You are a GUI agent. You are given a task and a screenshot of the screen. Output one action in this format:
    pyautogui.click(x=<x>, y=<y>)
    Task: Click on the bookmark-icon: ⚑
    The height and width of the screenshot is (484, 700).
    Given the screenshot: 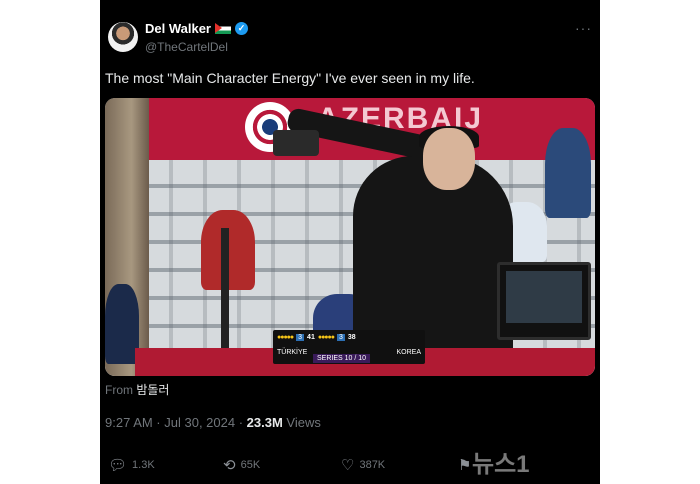 What is the action you would take?
    pyautogui.click(x=465, y=465)
    